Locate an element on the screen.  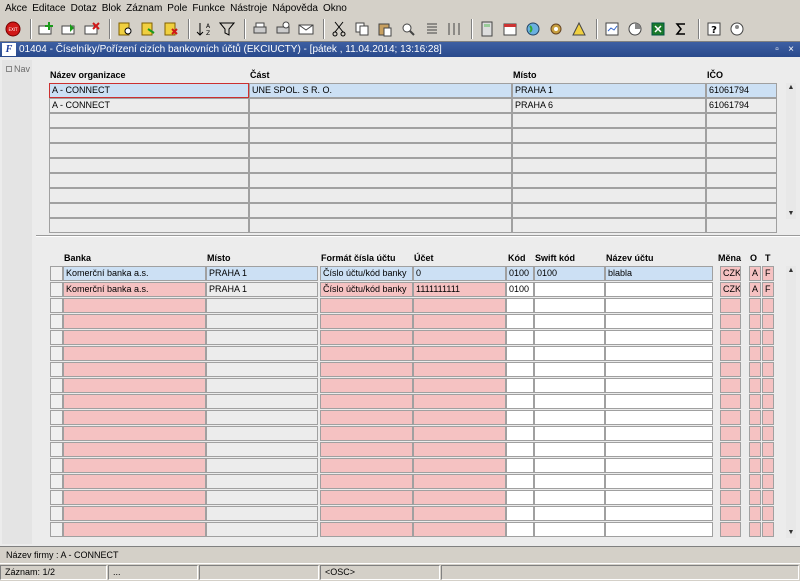
menu-dotaz: Dotaz is located at coordinates (85, 8).